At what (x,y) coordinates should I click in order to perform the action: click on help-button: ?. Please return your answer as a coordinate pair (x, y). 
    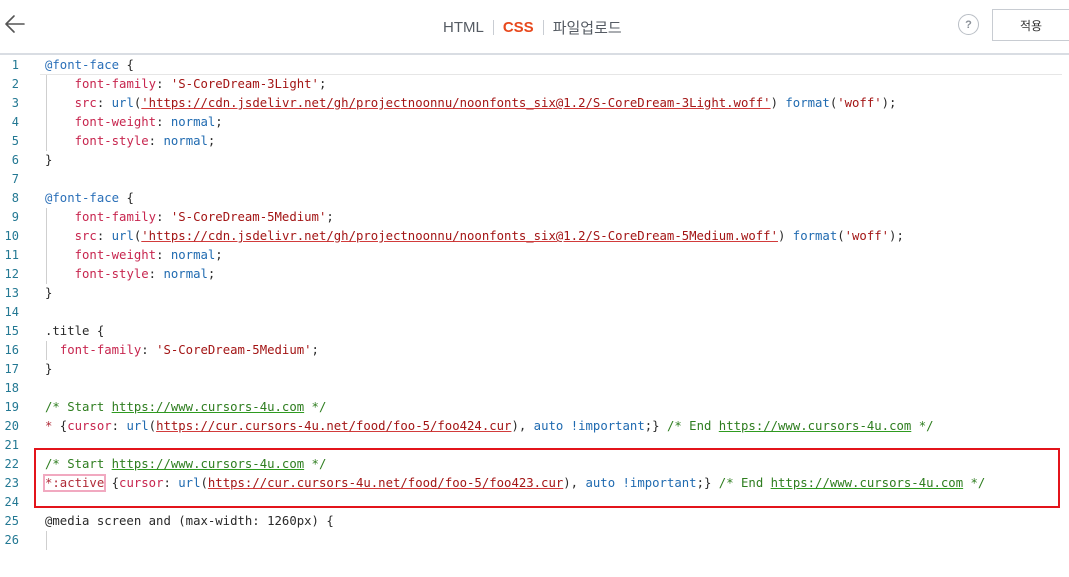
    Looking at the image, I should click on (968, 24).